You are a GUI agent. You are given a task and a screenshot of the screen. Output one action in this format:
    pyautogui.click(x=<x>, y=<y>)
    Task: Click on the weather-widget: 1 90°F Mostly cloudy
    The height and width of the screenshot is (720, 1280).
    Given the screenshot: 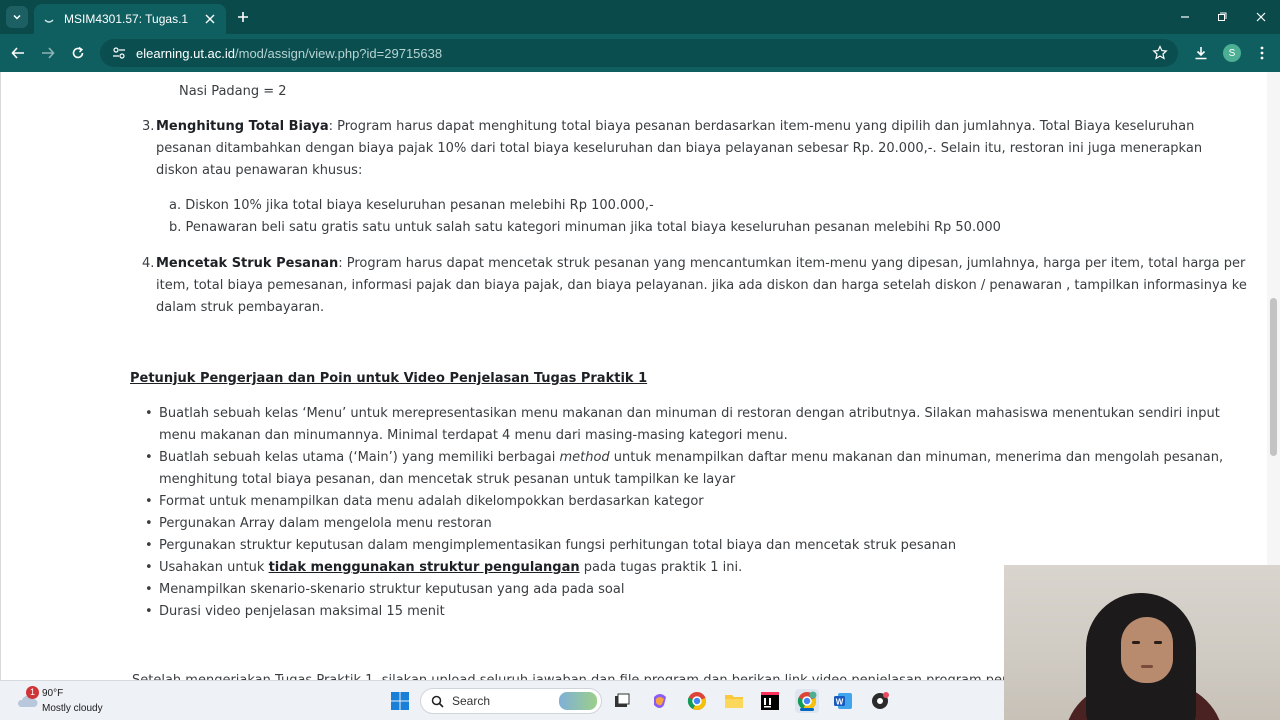 What is the action you would take?
    pyautogui.click(x=74, y=701)
    